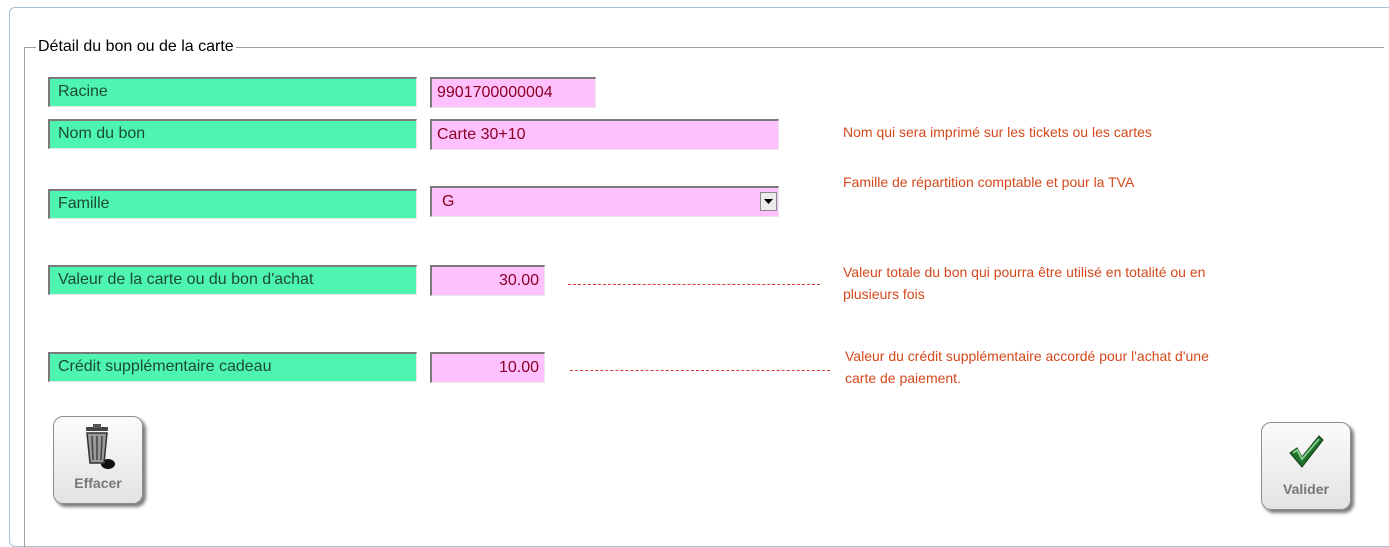 This screenshot has height=547, width=1389. I want to click on nom-label: Nom du bon, so click(232, 134).